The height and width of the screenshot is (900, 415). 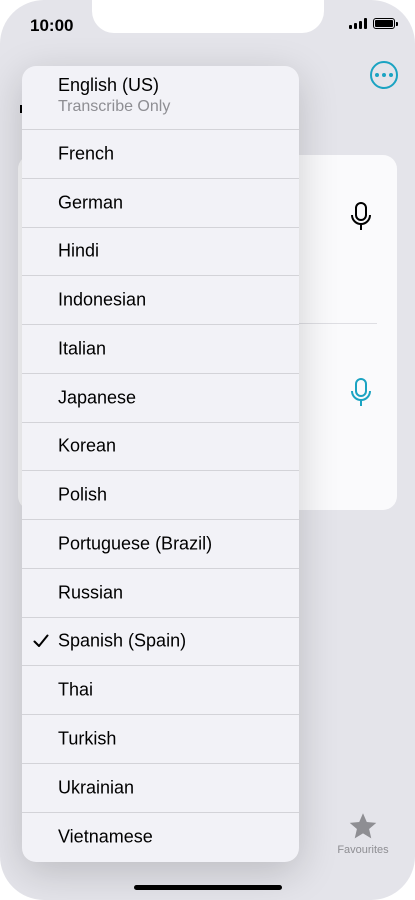 I want to click on menu-item-german: German, so click(x=160, y=203).